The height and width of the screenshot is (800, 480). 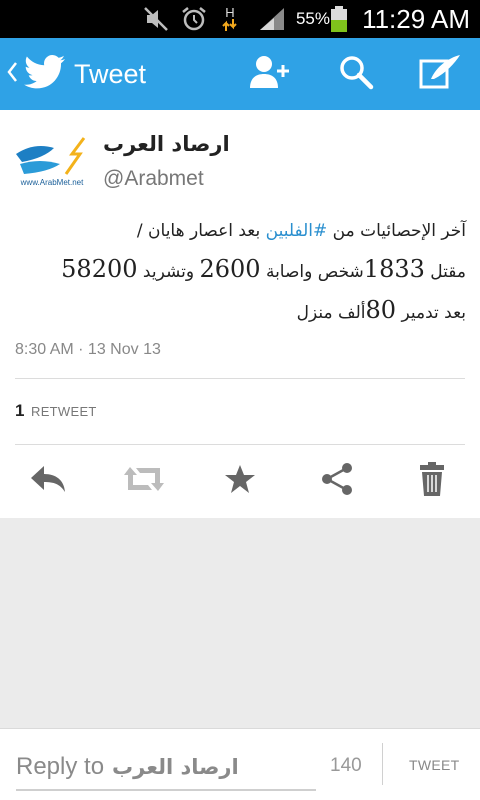 I want to click on reply-button, so click(x=48, y=481).